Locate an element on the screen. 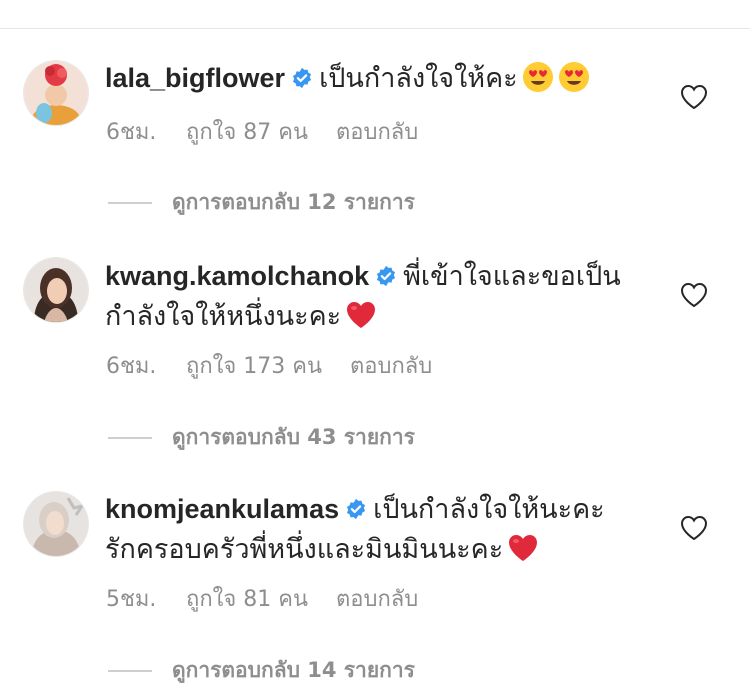 The width and height of the screenshot is (750, 697). view-replies-button: ดูการตอบกลับ 43 รายการ is located at coordinates (261, 437).